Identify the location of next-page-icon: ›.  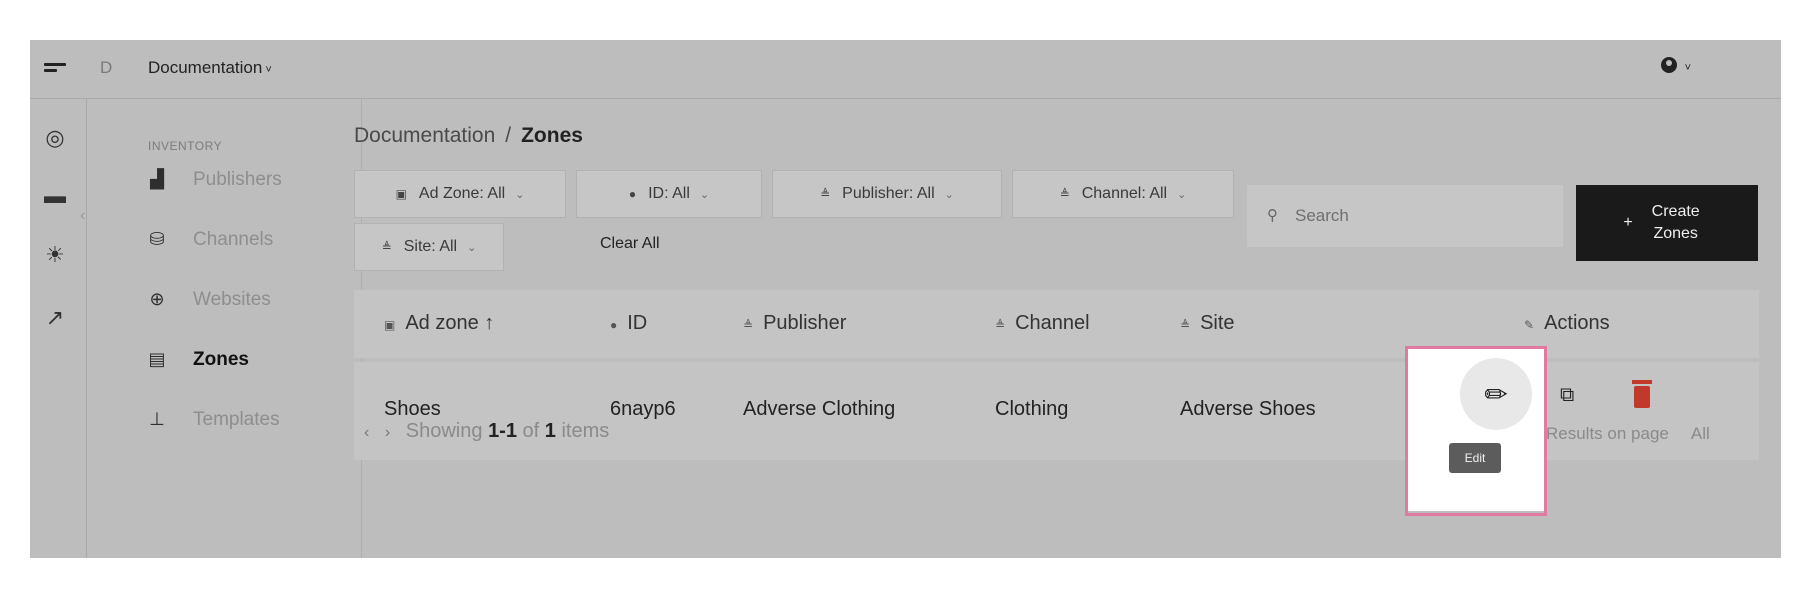
(387, 432).